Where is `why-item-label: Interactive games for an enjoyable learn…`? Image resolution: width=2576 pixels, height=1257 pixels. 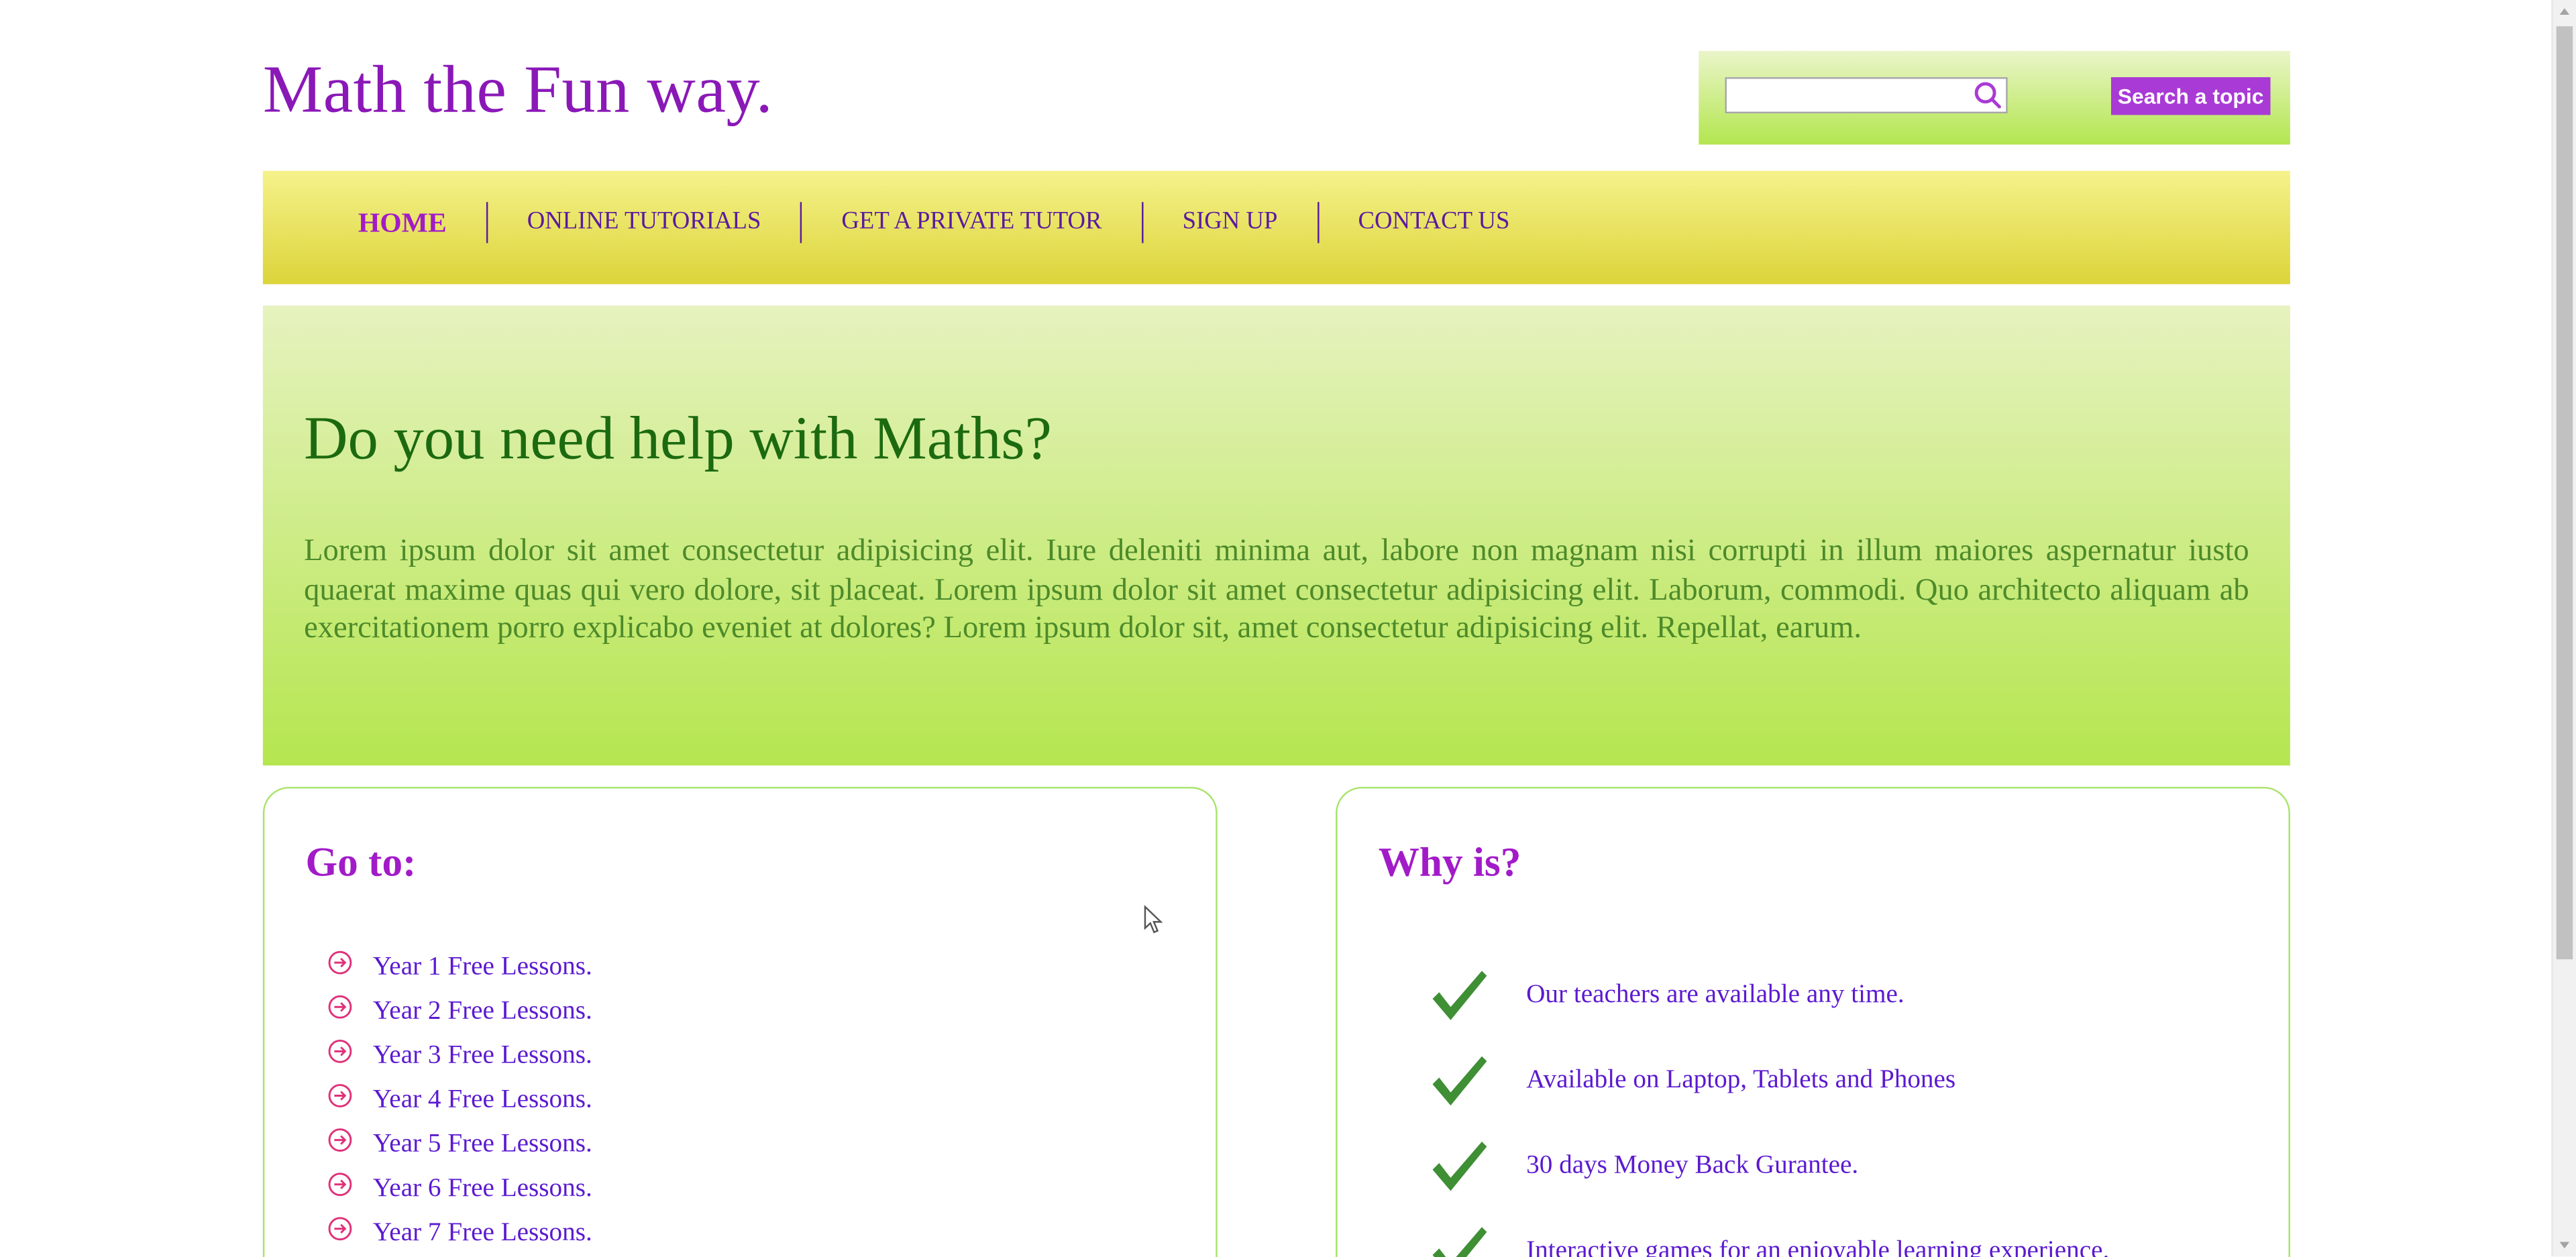
why-item-label: Interactive games for an enjoyable learn… is located at coordinates (1818, 1247).